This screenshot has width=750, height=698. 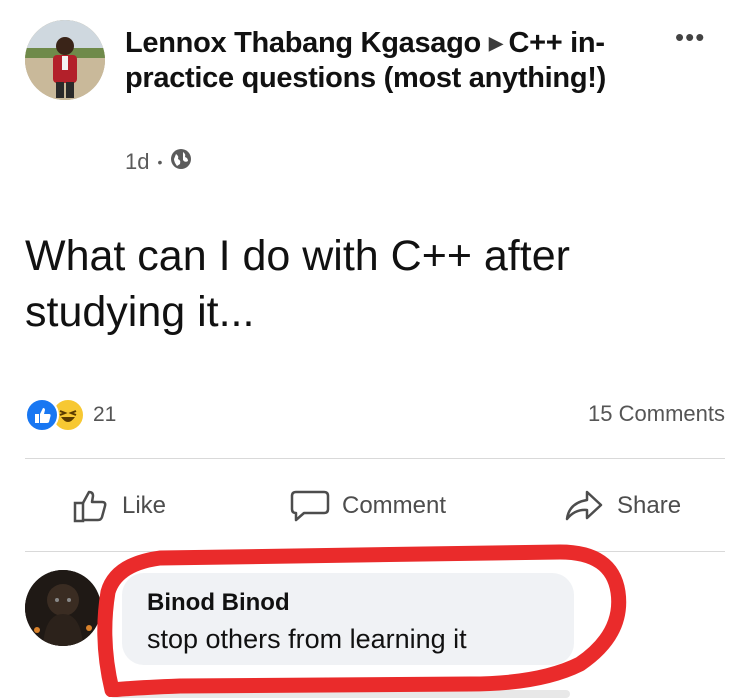 I want to click on like-label: Like, so click(x=144, y=505).